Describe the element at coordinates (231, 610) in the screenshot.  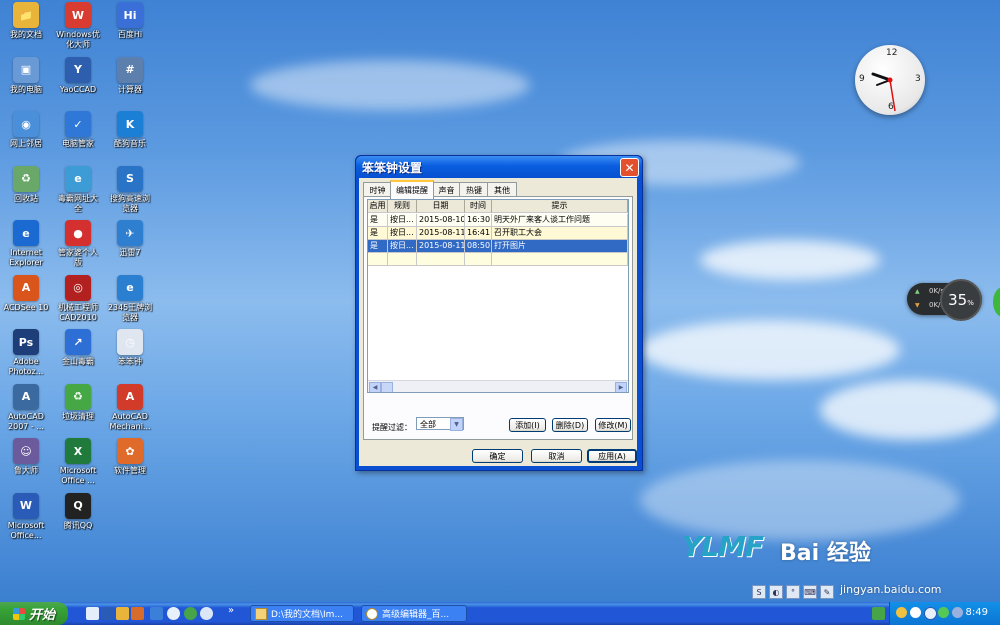
I see `quicklaunch-overflow-icon: »` at that location.